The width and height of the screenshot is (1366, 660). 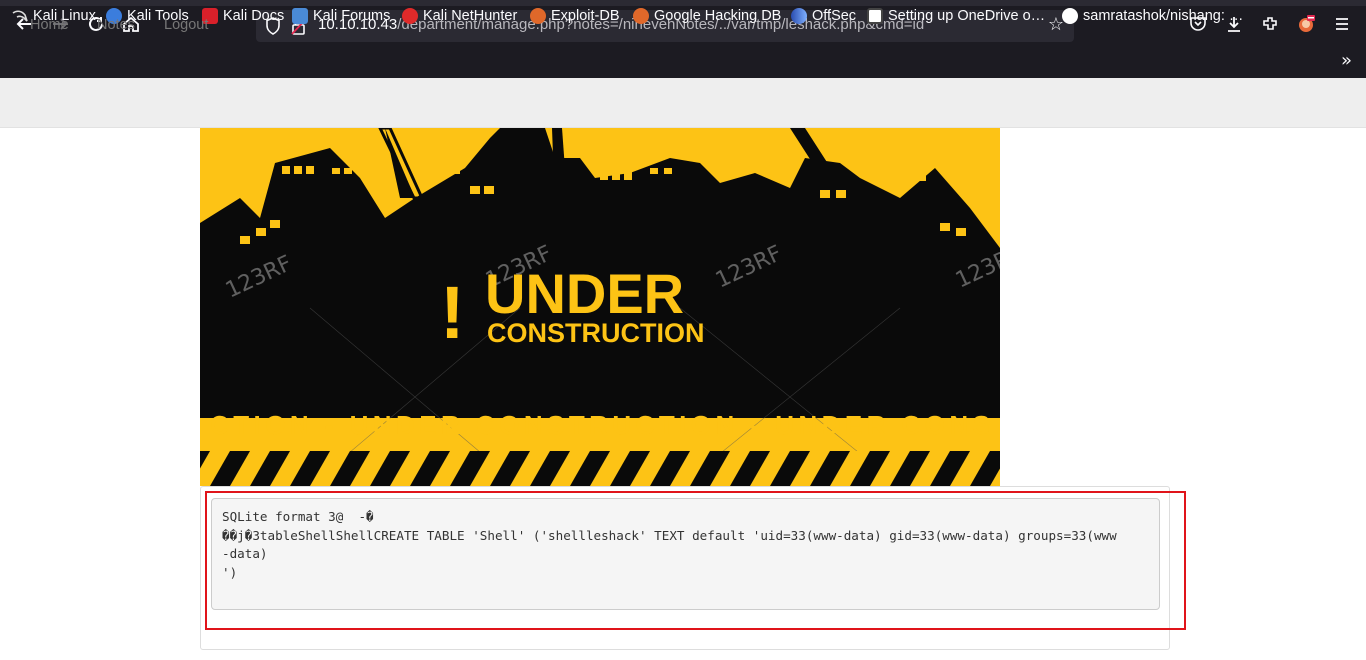 I want to click on menu-hamburger-icon, so click(x=1342, y=24).